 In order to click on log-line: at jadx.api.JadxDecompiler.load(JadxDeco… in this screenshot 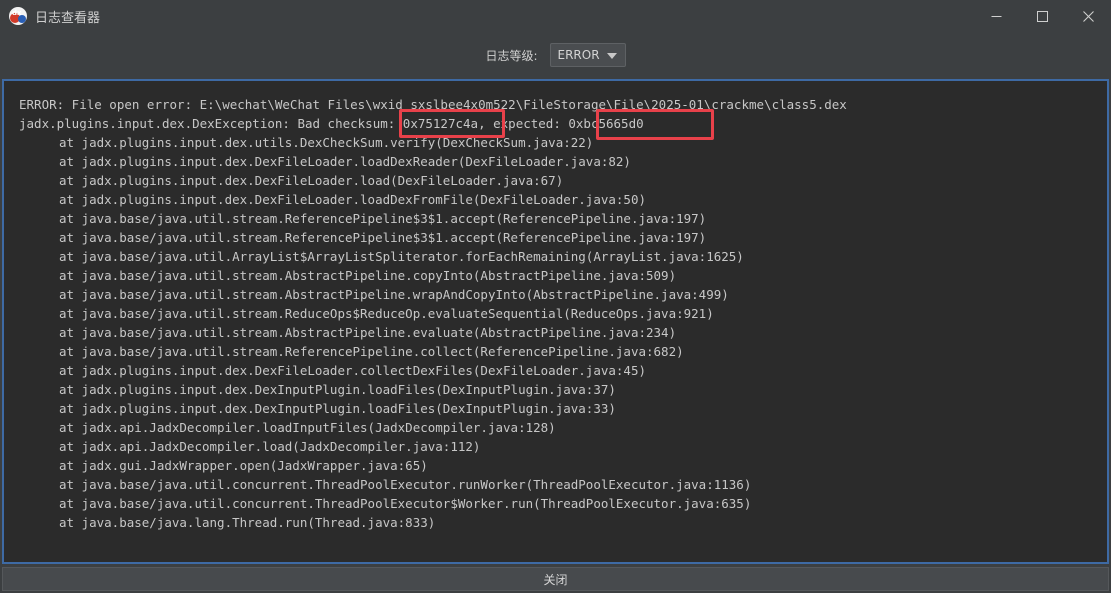, I will do `click(270, 446)`.